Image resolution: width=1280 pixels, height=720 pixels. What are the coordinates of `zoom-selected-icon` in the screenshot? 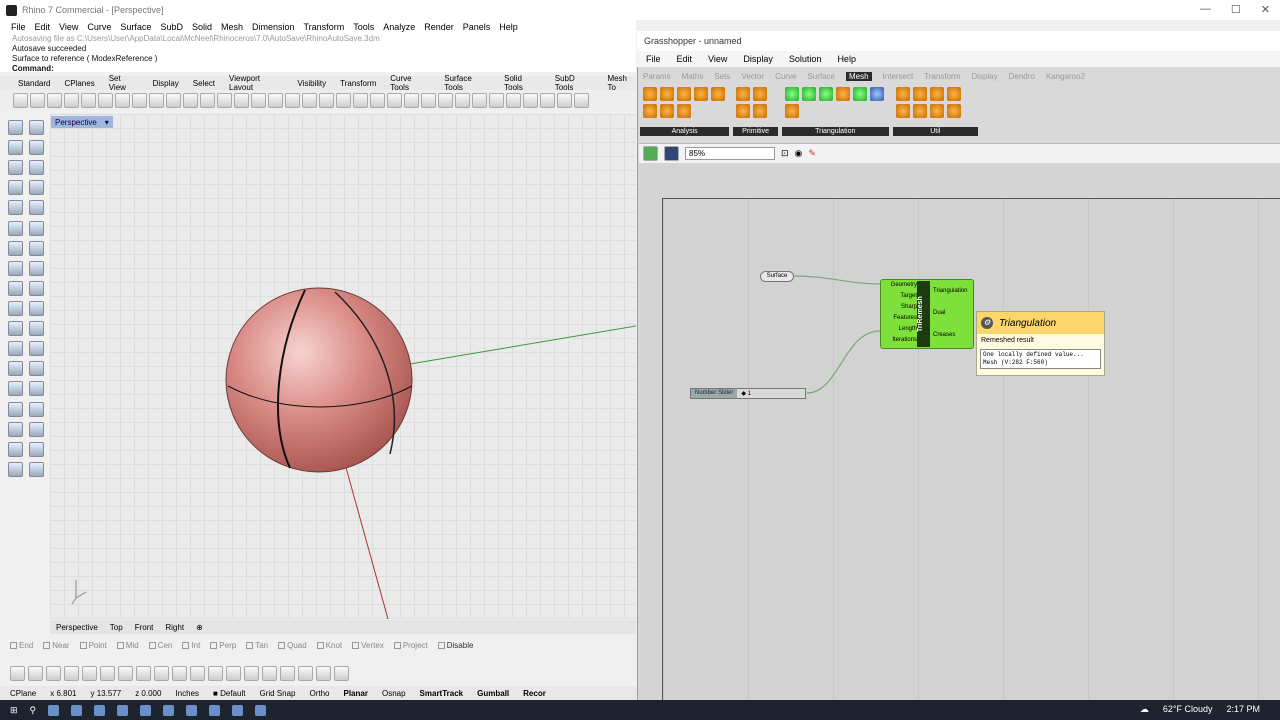 It's located at (258, 100).